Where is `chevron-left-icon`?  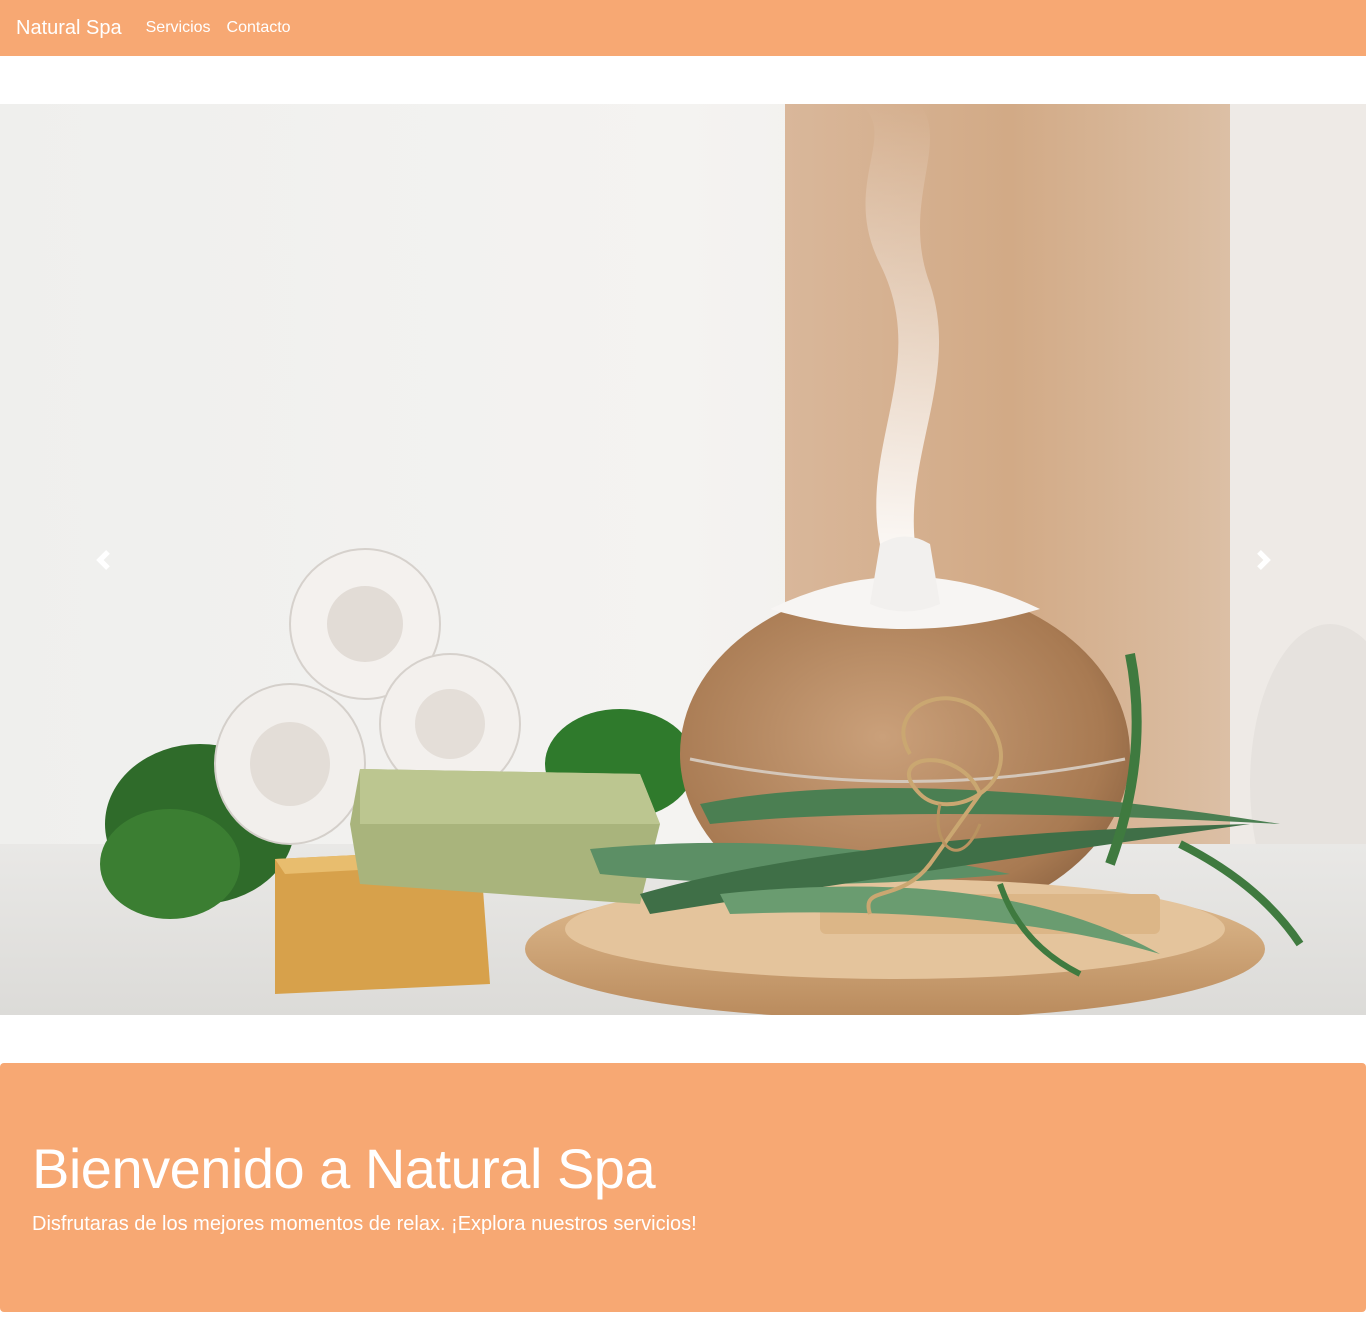 chevron-left-icon is located at coordinates (102, 559).